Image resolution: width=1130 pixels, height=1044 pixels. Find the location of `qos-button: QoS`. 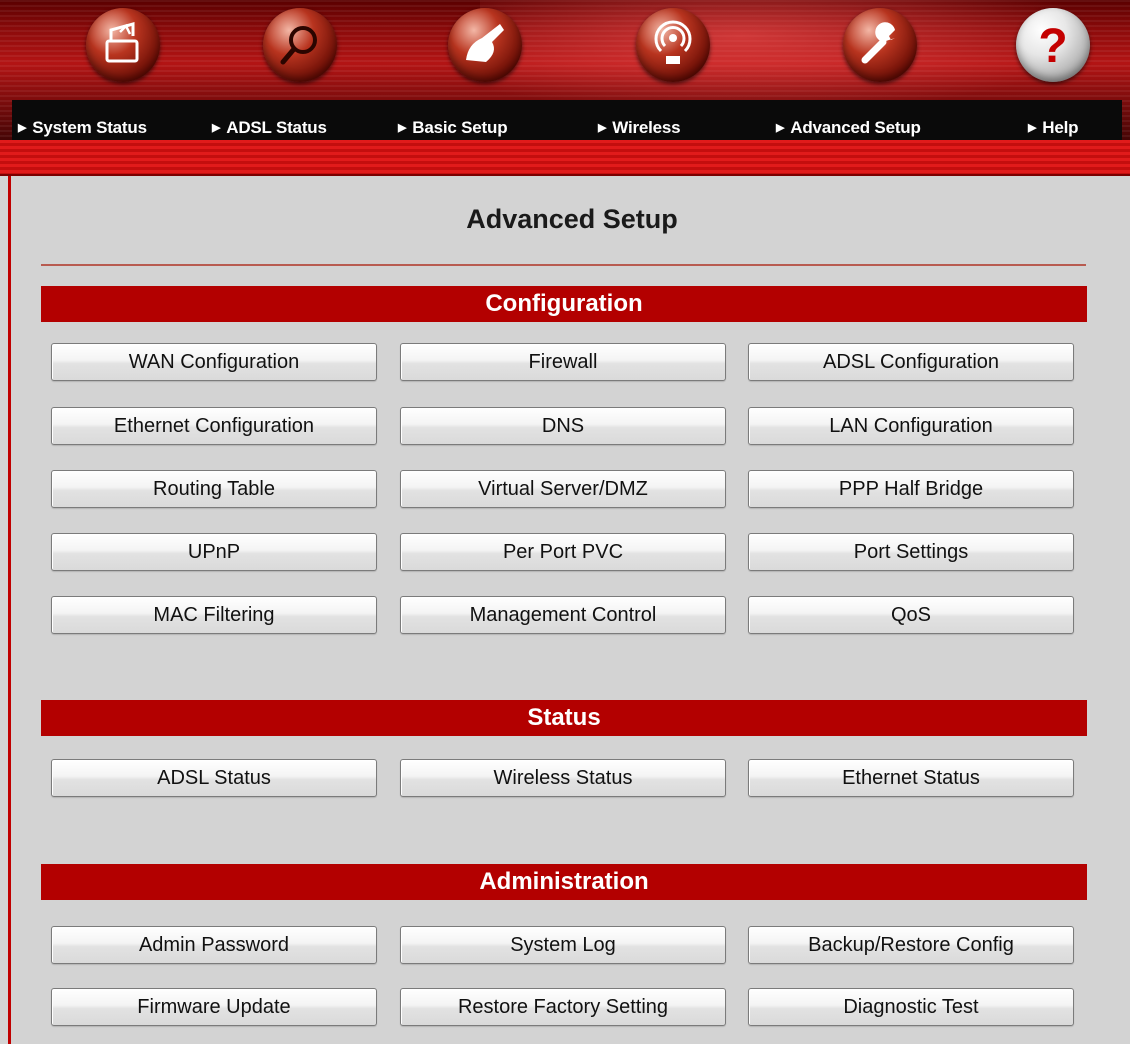

qos-button: QoS is located at coordinates (911, 615).